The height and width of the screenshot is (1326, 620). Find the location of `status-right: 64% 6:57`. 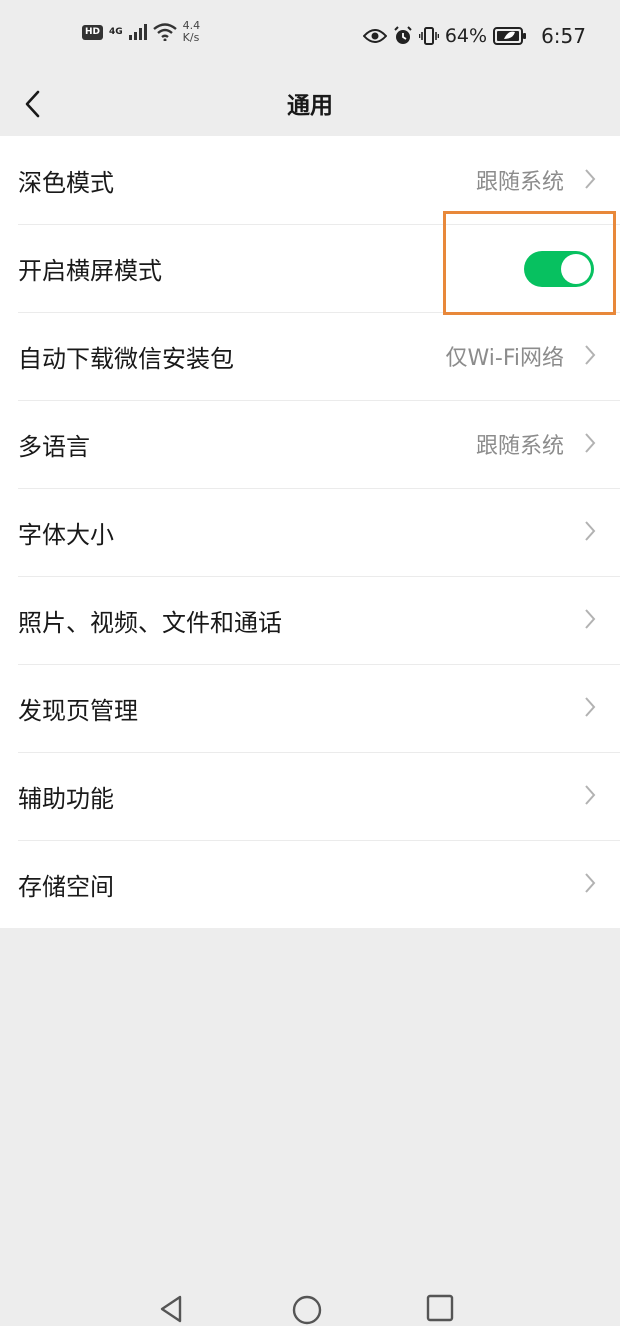

status-right: 64% 6:57 is located at coordinates (474, 36).